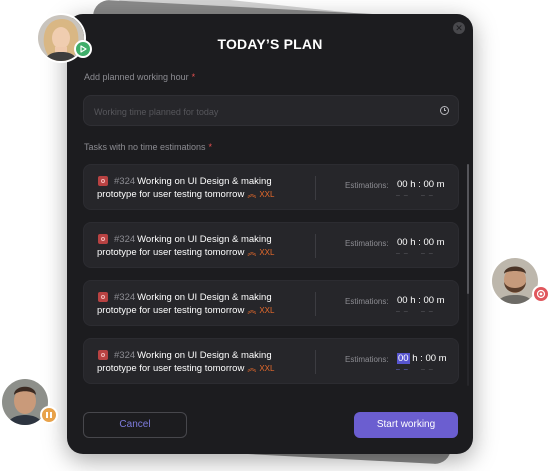 The height and width of the screenshot is (471, 553). I want to click on start-working-button: Start working, so click(406, 425).